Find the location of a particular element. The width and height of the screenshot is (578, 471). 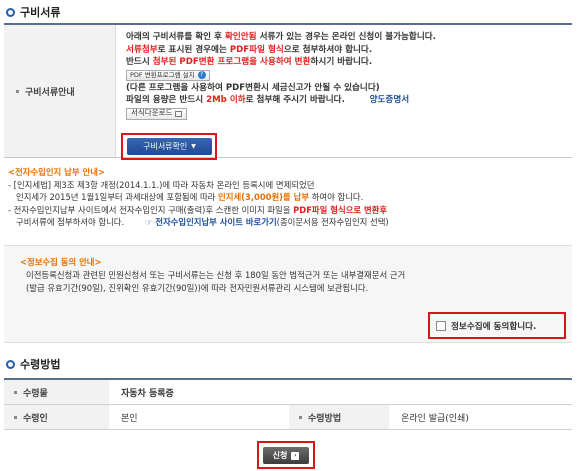

help-icon: ? is located at coordinates (201, 75).